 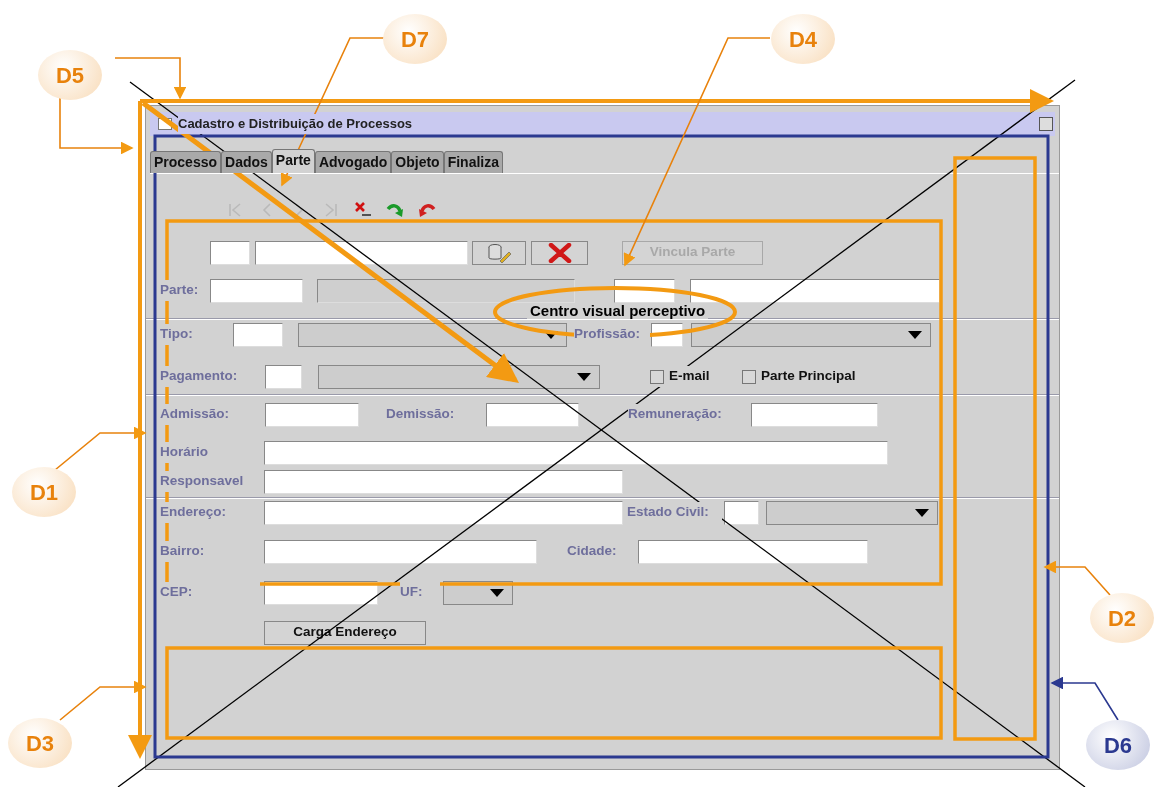 I want to click on lookup-button, so click(x=499, y=252).